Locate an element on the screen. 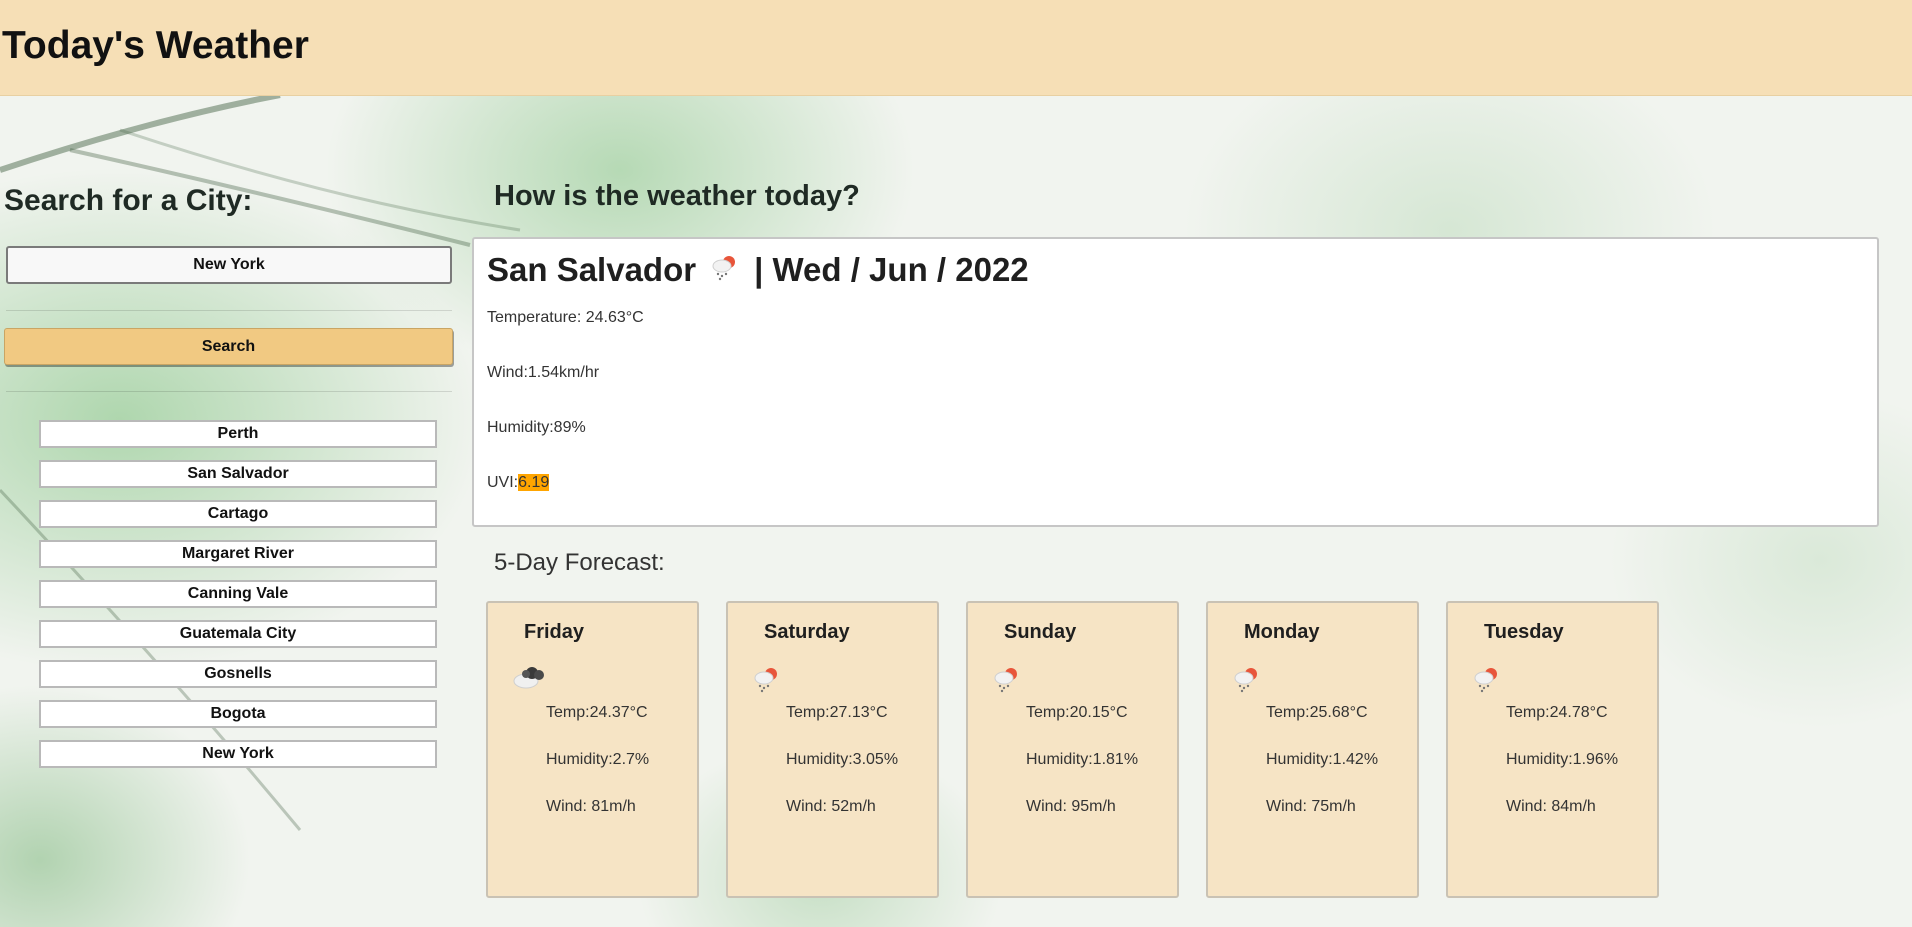 This screenshot has height=927, width=1912. forecast-wind: Wind: 81m/h is located at coordinates (591, 806).